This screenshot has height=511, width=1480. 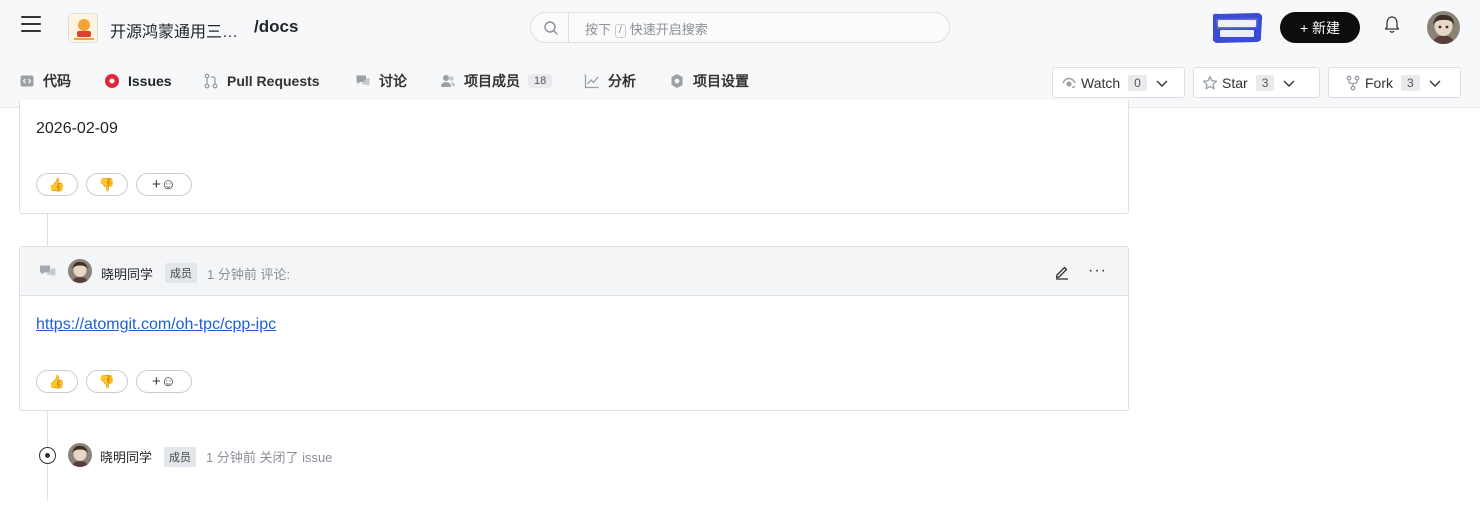 I want to click on user-avatar, so click(x=1443, y=27).